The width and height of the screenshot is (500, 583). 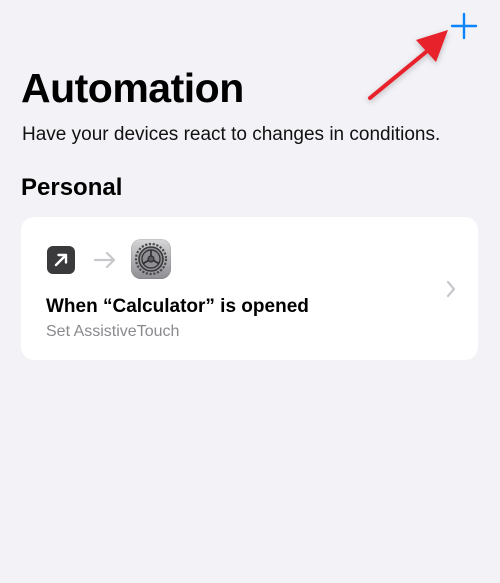 What do you see at coordinates (104, 260) in the screenshot?
I see `arrow-right-icon` at bounding box center [104, 260].